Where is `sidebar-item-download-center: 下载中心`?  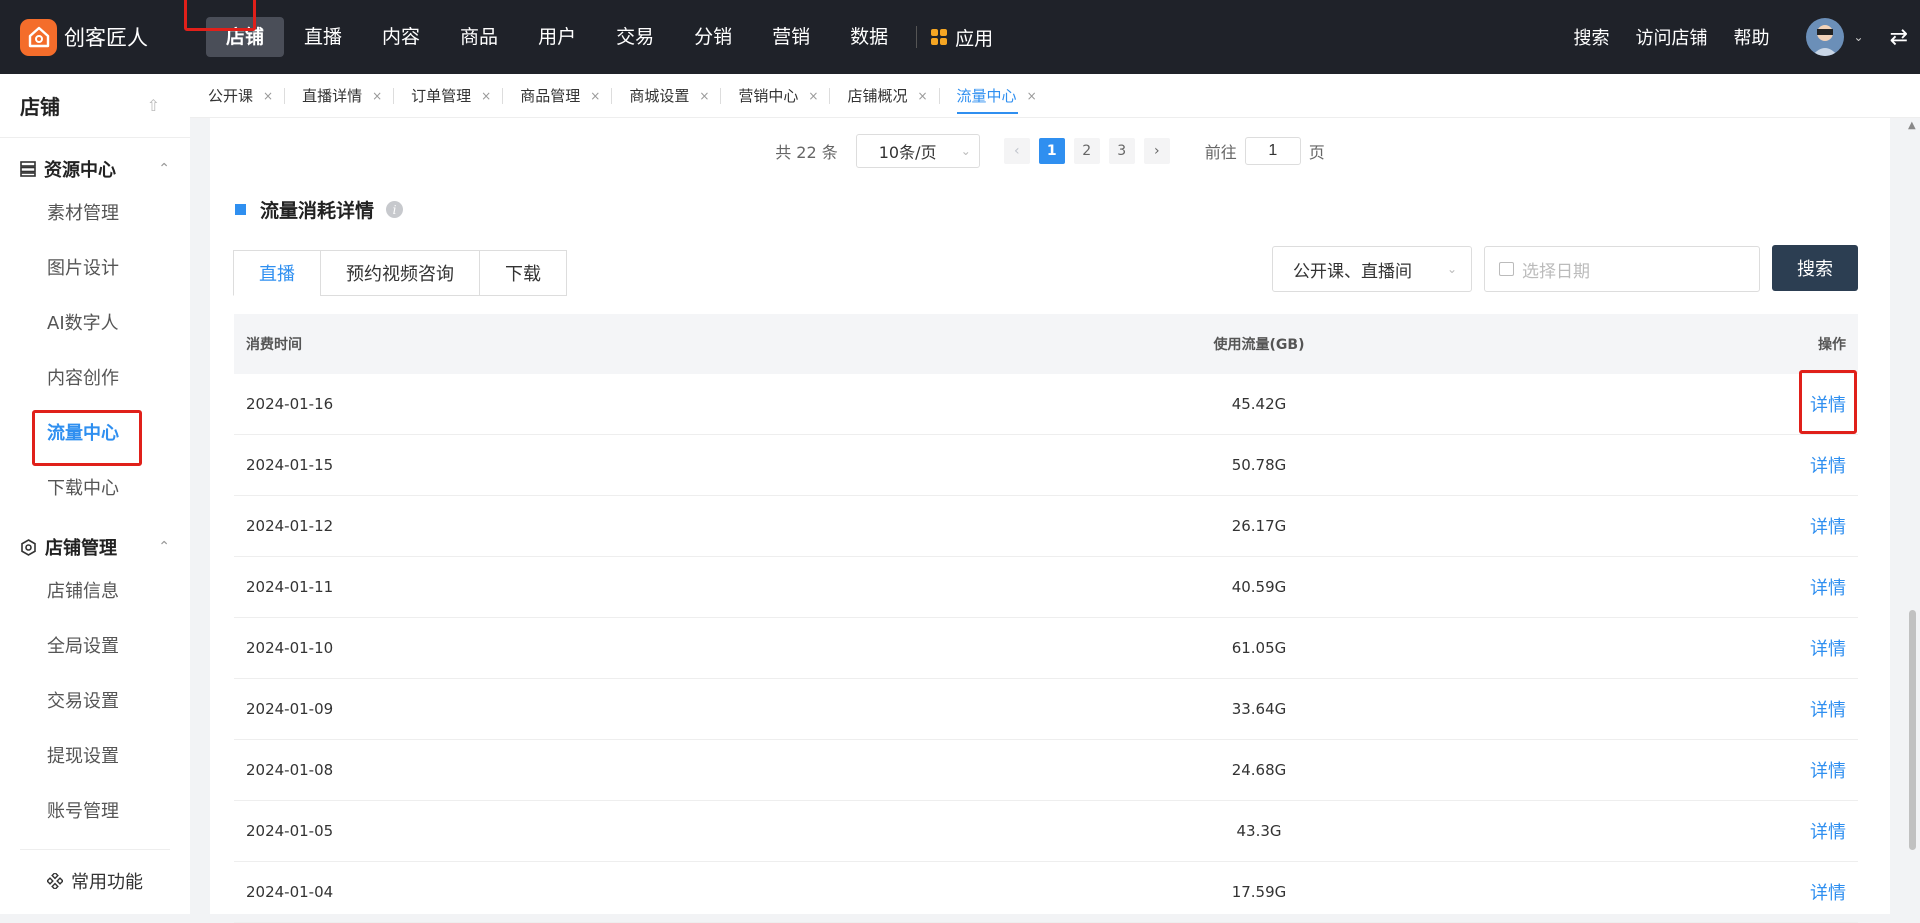
sidebar-item-download-center: 下载中心 is located at coordinates (95, 488).